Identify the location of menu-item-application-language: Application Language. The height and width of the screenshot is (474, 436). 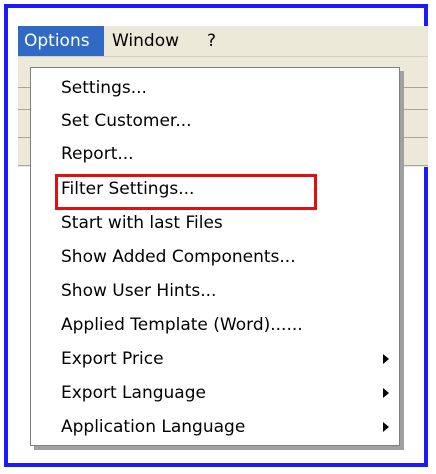
(215, 427).